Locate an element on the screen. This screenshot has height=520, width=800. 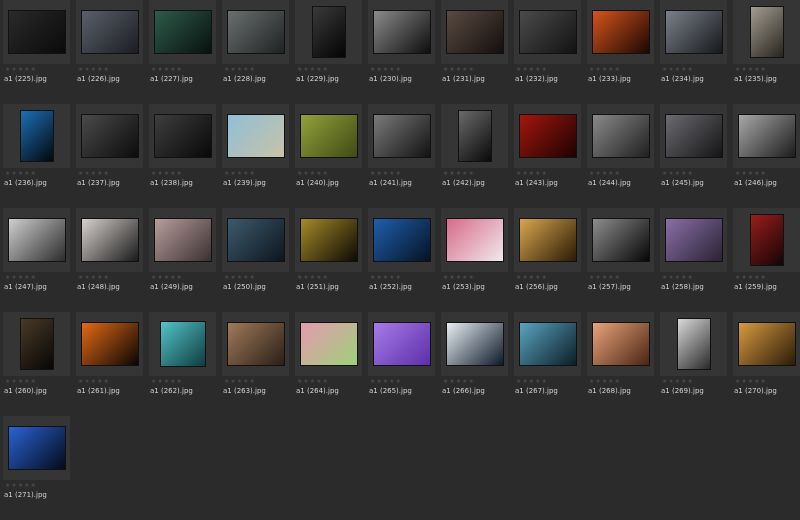
thumbnail-item: ★★★★★ a1 (230).jpg is located at coordinates (401, 52).